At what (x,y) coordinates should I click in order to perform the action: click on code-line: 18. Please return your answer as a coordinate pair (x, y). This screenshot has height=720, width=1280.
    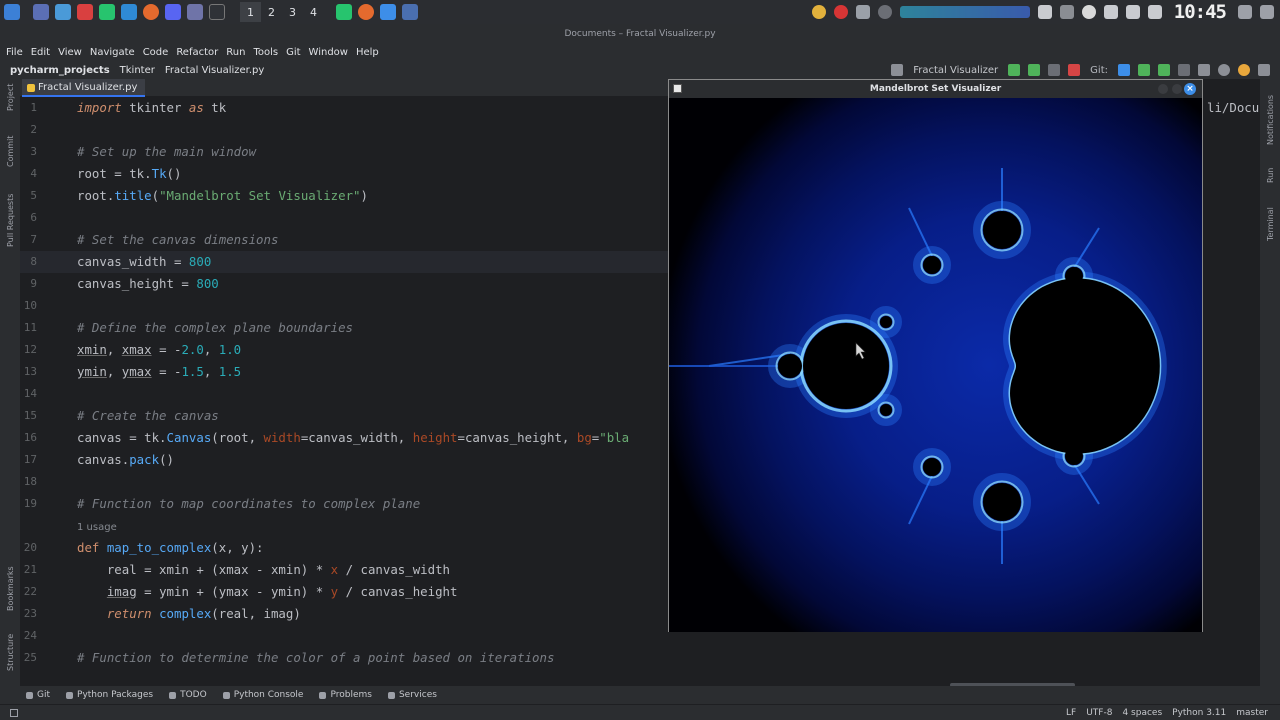
    Looking at the image, I should click on (344, 482).